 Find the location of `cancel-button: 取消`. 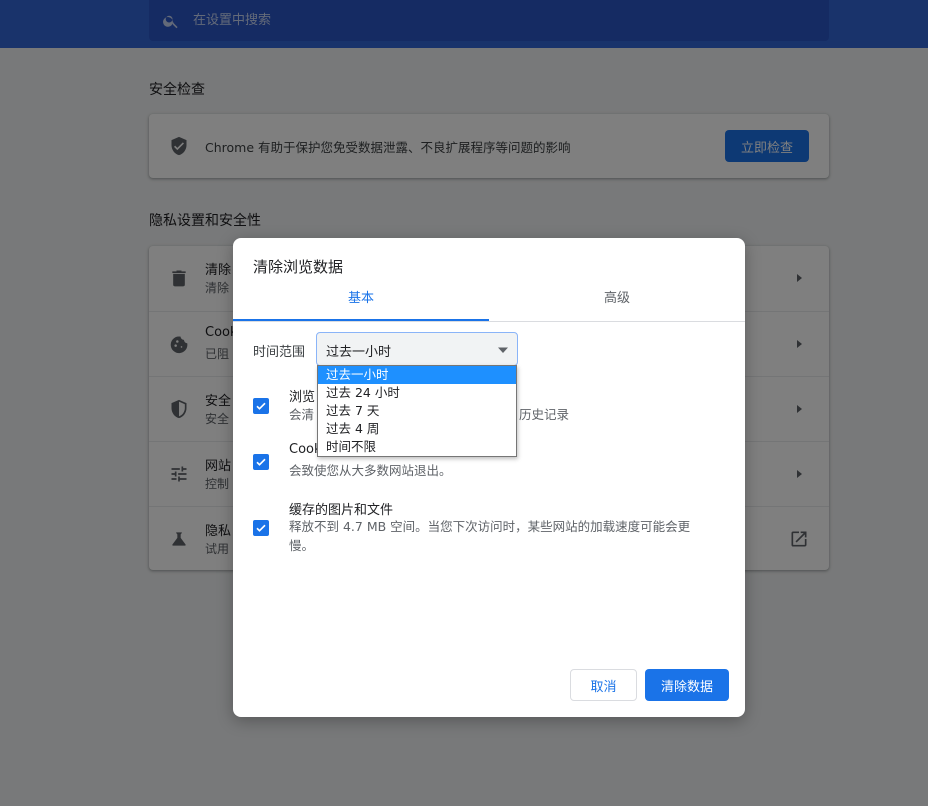

cancel-button: 取消 is located at coordinates (603, 685).